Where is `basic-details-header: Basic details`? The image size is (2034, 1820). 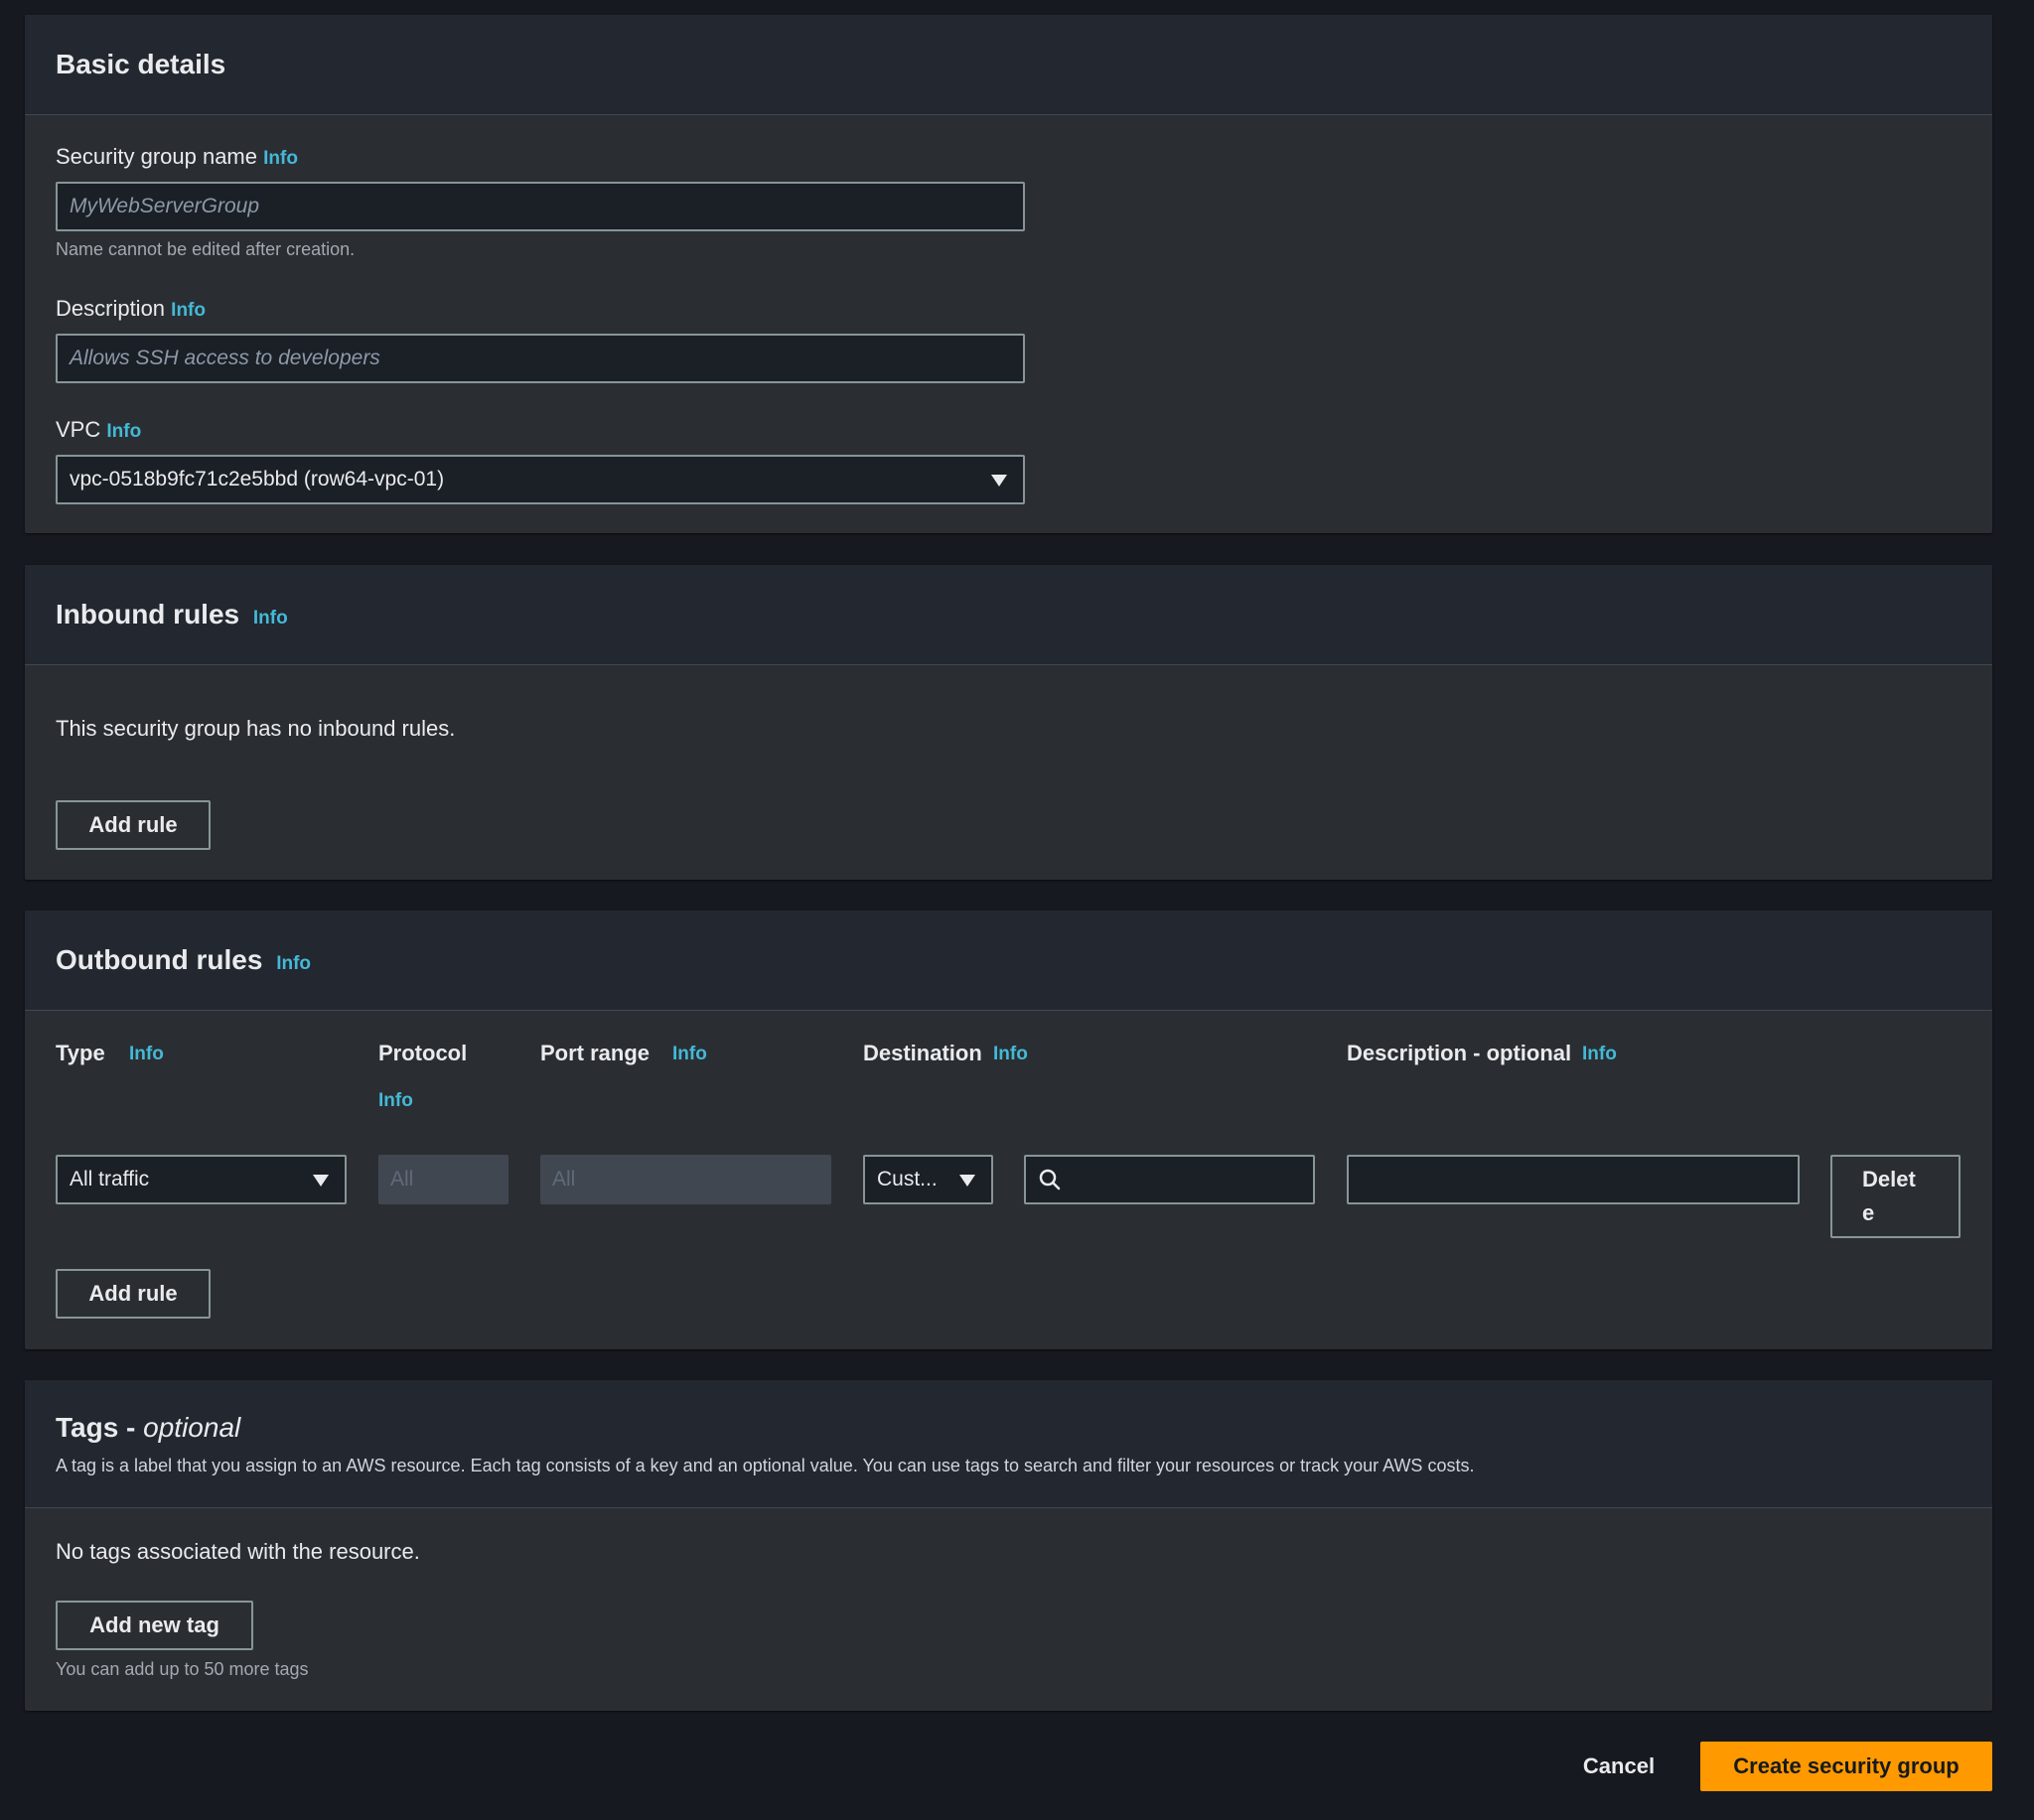
basic-details-header: Basic details is located at coordinates (1009, 65).